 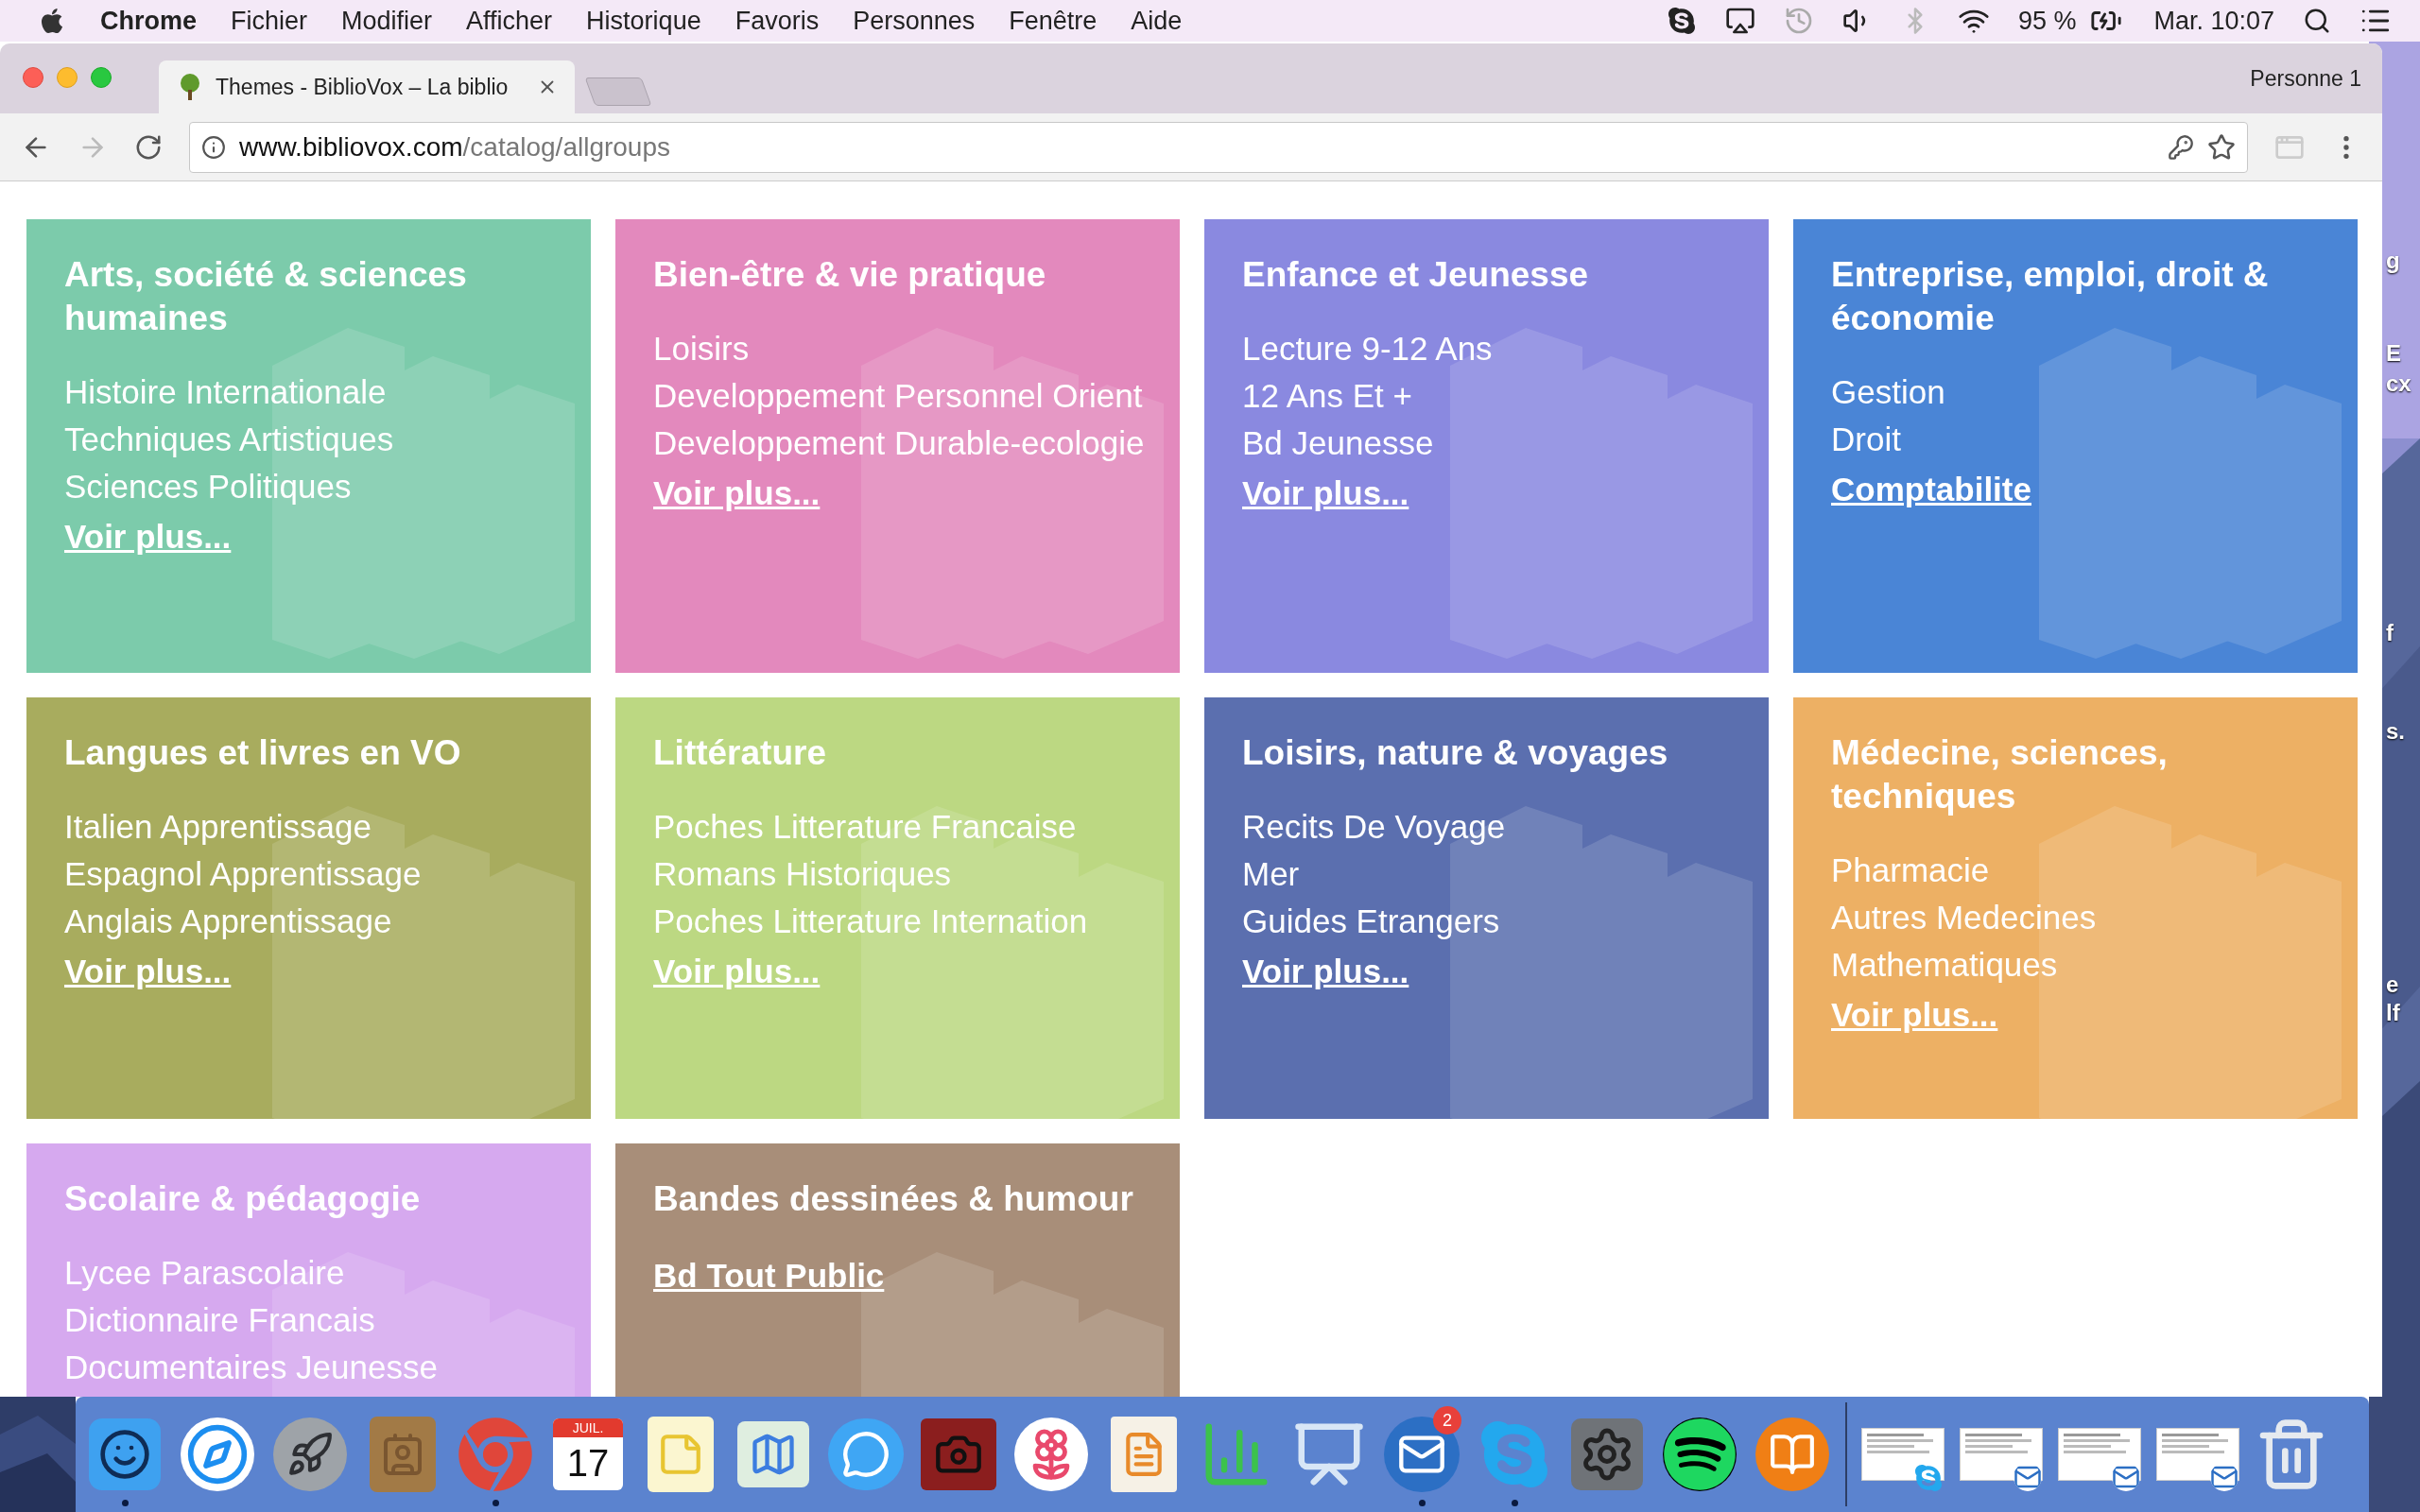 I want to click on menu-item: Modifier, so click(x=387, y=21).